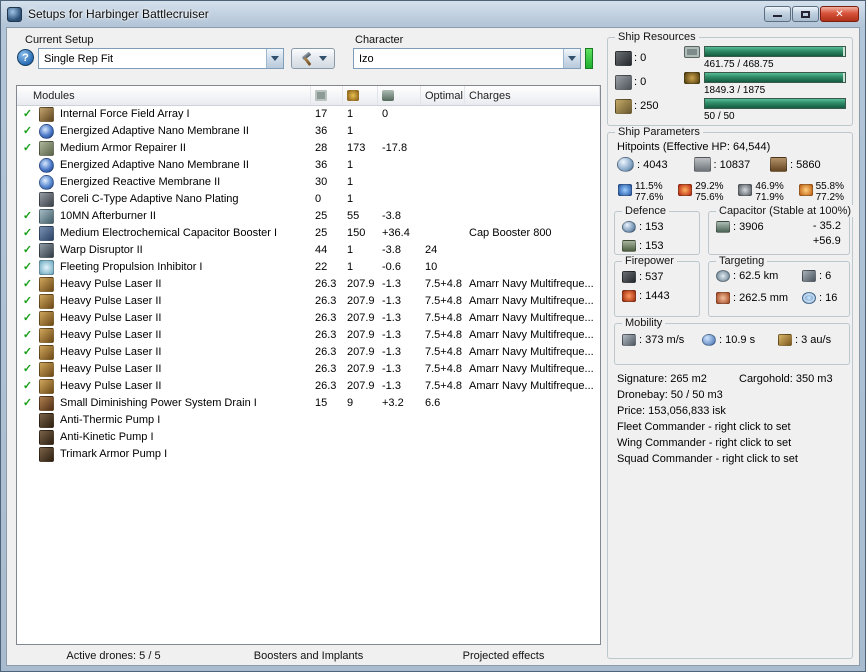 The width and height of the screenshot is (866, 672). What do you see at coordinates (308, 148) in the screenshot?
I see `module-row: Medium Armor Repairer II 28 173 -17.8` at bounding box center [308, 148].